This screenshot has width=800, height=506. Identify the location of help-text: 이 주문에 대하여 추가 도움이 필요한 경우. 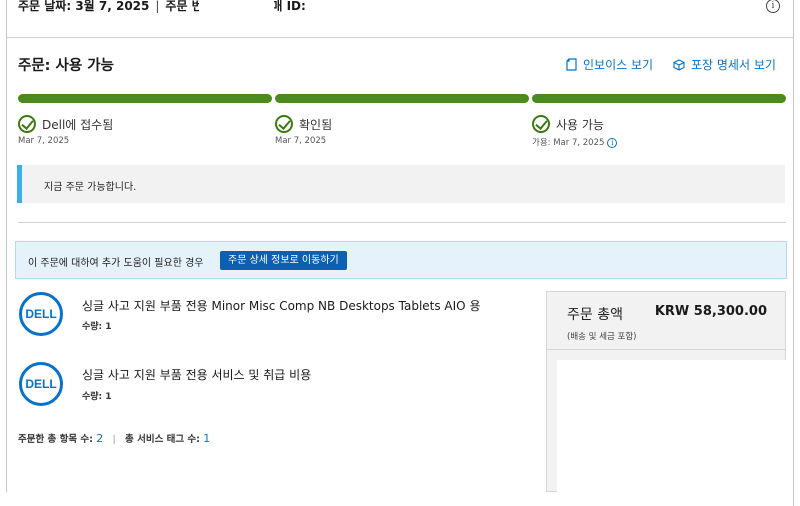
(116, 263).